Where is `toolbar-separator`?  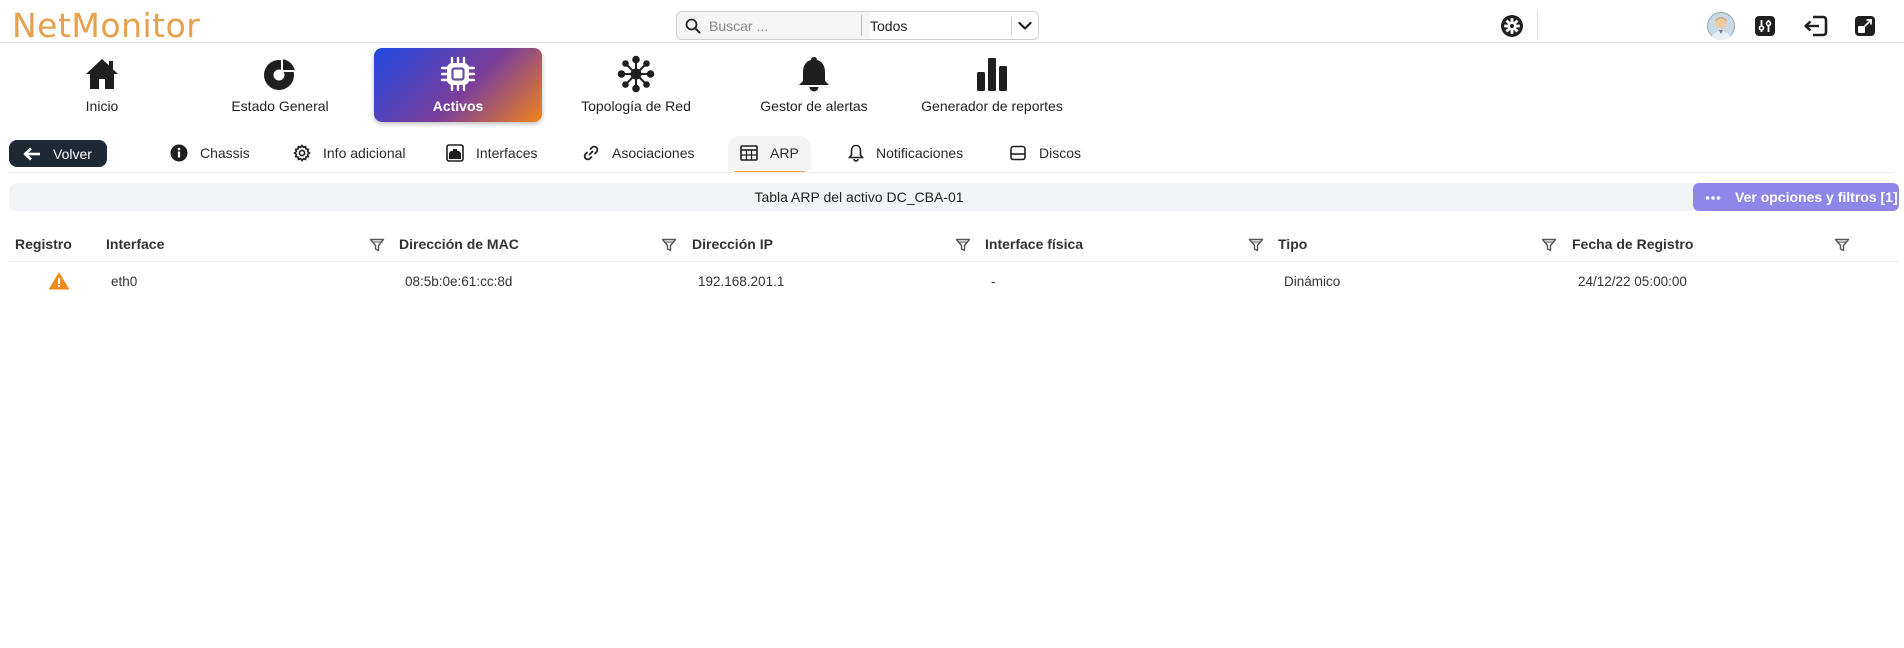 toolbar-separator is located at coordinates (1537, 25).